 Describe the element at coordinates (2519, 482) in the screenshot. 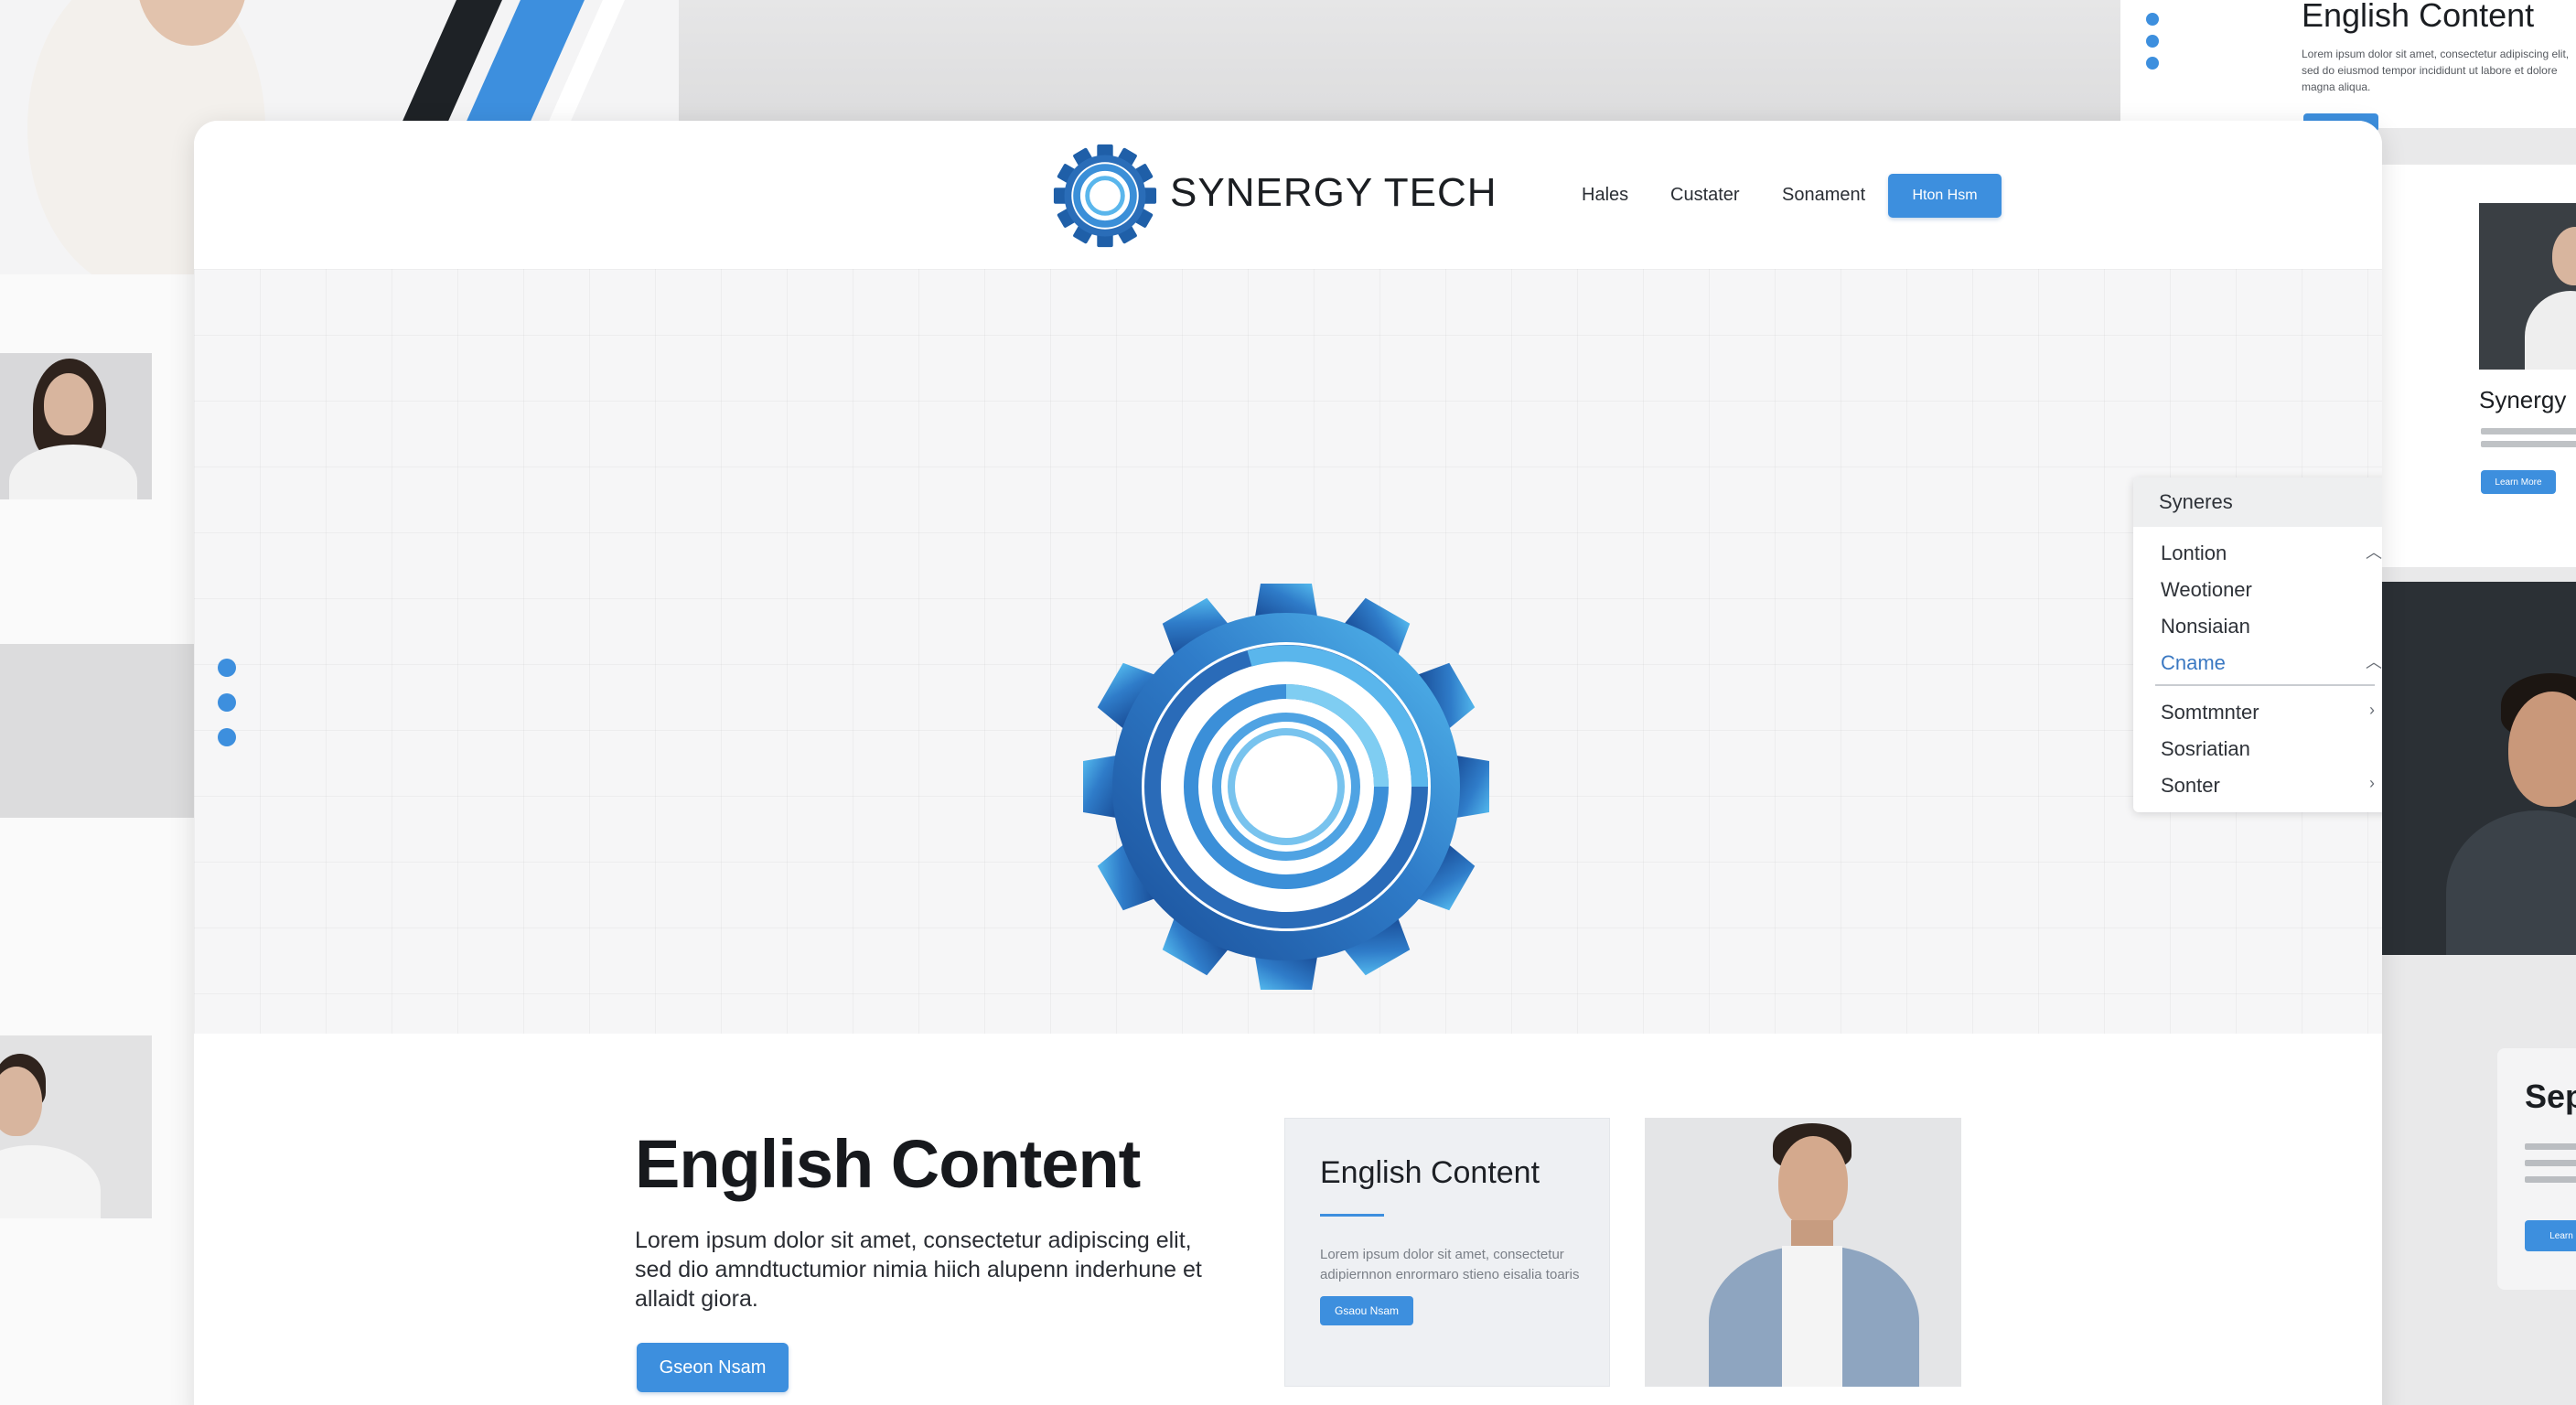

I see `background-card-button: Learn More` at that location.